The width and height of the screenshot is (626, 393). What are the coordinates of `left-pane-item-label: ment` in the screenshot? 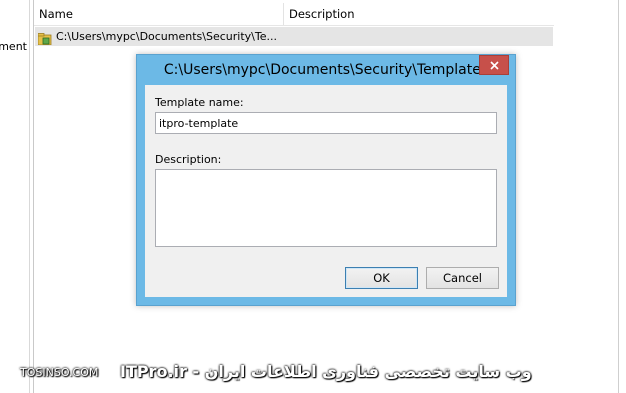 It's located at (13, 46).